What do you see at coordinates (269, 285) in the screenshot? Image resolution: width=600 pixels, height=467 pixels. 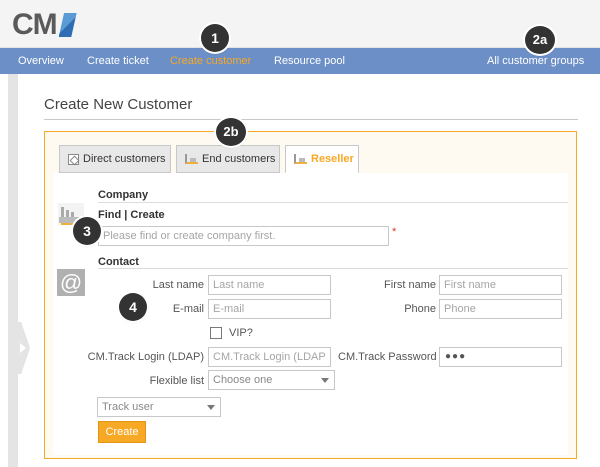 I see `last-name-input` at bounding box center [269, 285].